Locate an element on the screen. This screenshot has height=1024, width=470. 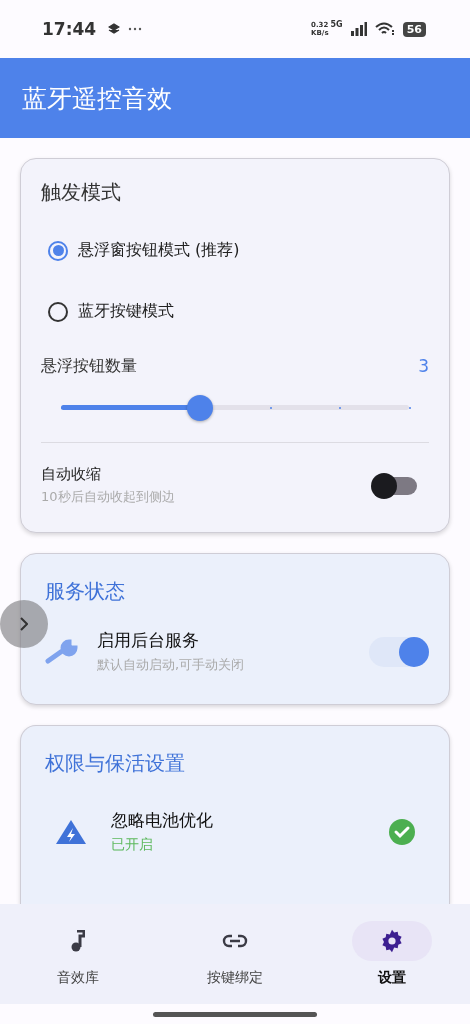
more-icon is located at coordinates (135, 29).